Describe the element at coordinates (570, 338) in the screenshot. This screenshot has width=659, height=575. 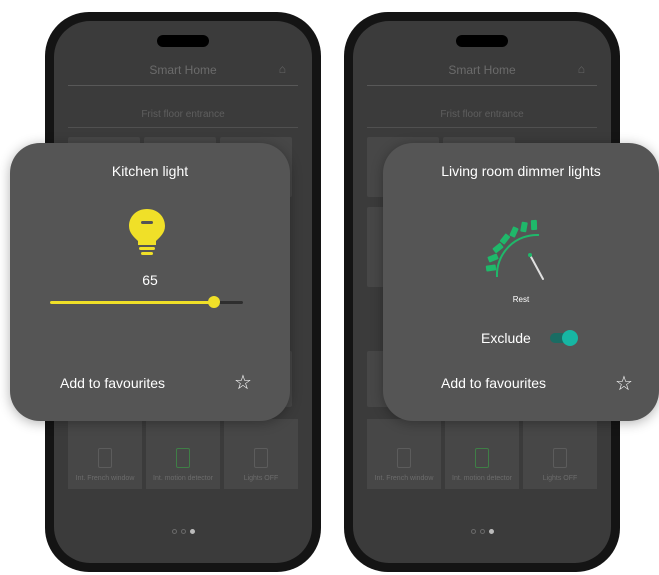
I see `toggle-knob` at that location.